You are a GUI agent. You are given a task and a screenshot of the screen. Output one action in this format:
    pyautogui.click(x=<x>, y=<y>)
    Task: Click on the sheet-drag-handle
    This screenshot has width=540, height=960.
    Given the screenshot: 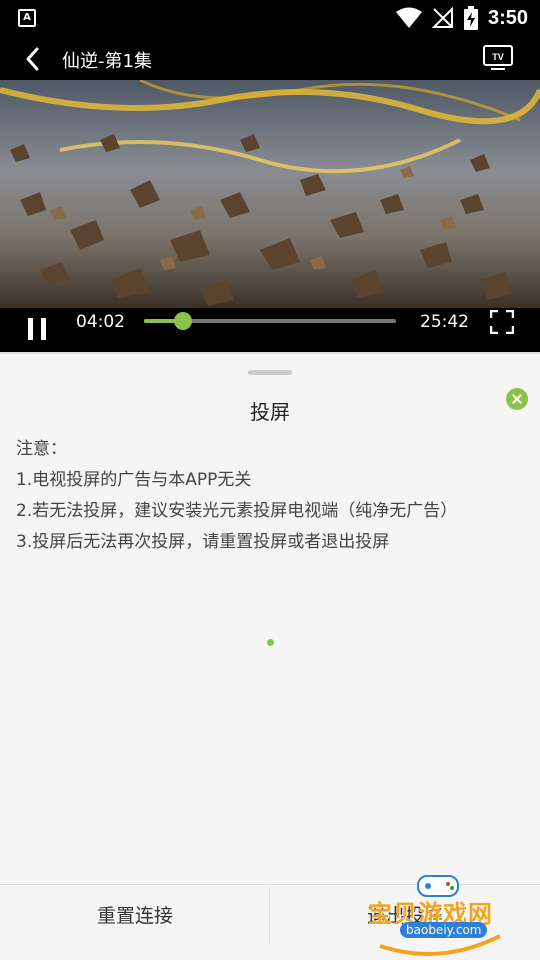 What is the action you would take?
    pyautogui.click(x=270, y=372)
    